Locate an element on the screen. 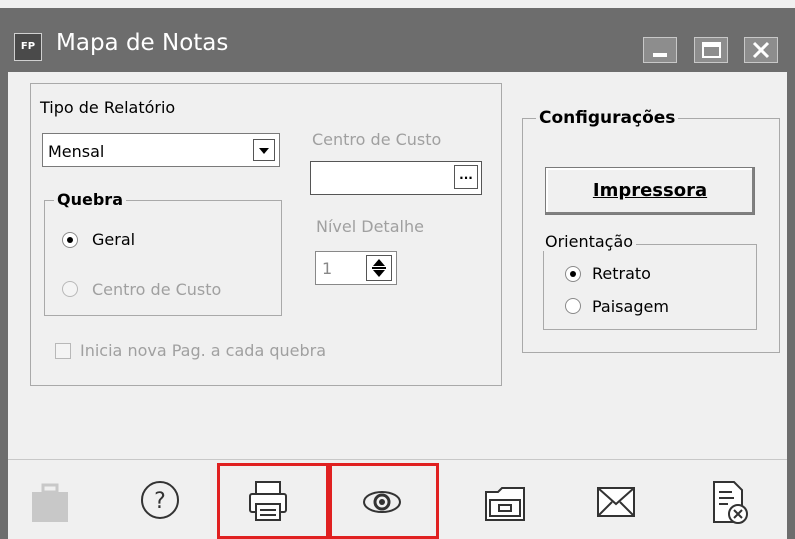 This screenshot has width=795, height=539. maximize-icon is located at coordinates (711, 50).